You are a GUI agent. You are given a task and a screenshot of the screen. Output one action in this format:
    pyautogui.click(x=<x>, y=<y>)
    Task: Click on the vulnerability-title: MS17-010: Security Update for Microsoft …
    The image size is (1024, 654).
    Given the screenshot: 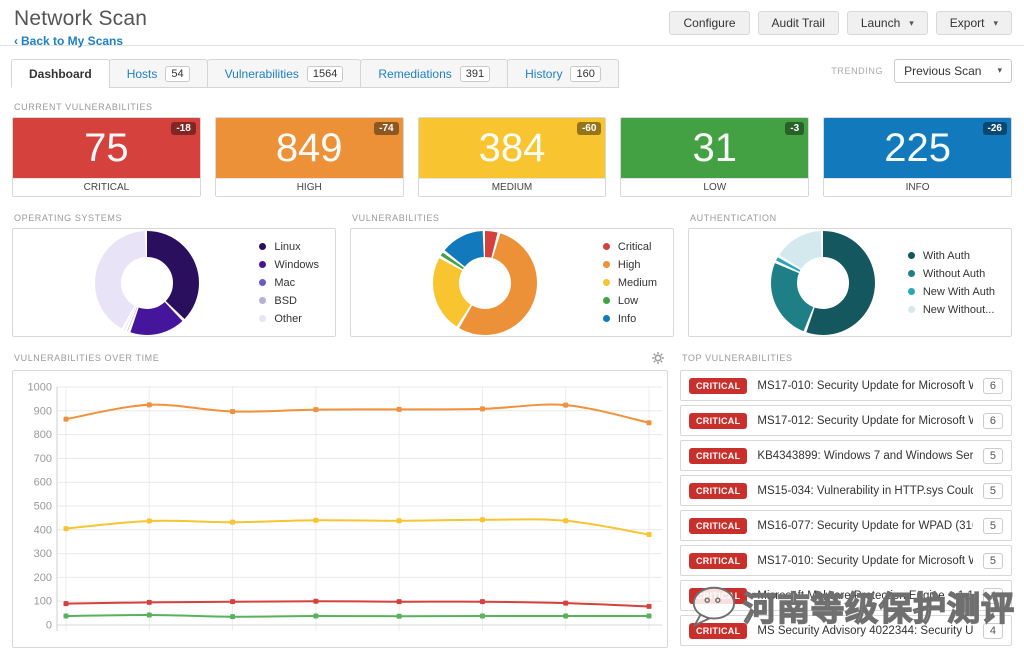 What is the action you would take?
    pyautogui.click(x=864, y=385)
    